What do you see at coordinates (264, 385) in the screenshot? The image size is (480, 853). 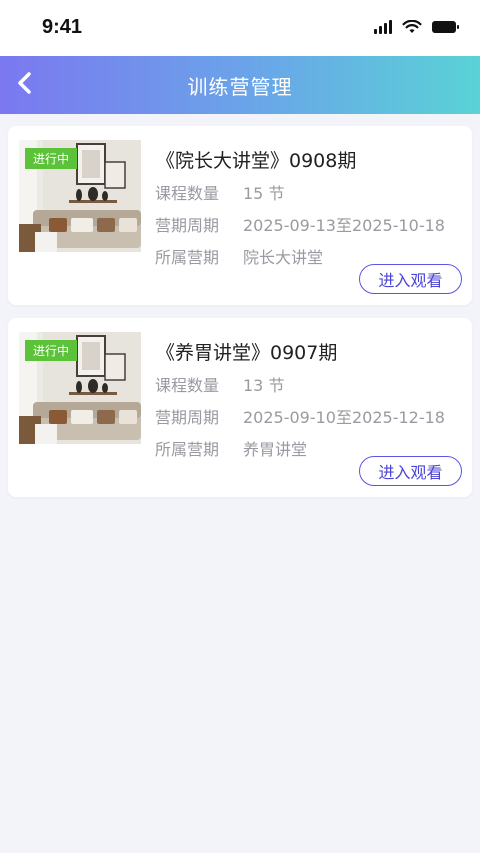 I see `course-count-value: 13 节` at bounding box center [264, 385].